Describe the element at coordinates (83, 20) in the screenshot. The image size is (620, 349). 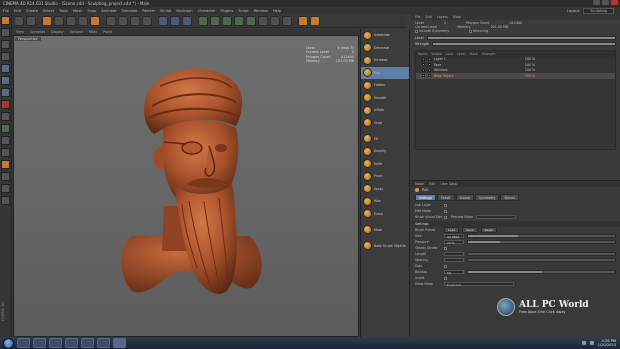
I see `rotate-icon` at that location.